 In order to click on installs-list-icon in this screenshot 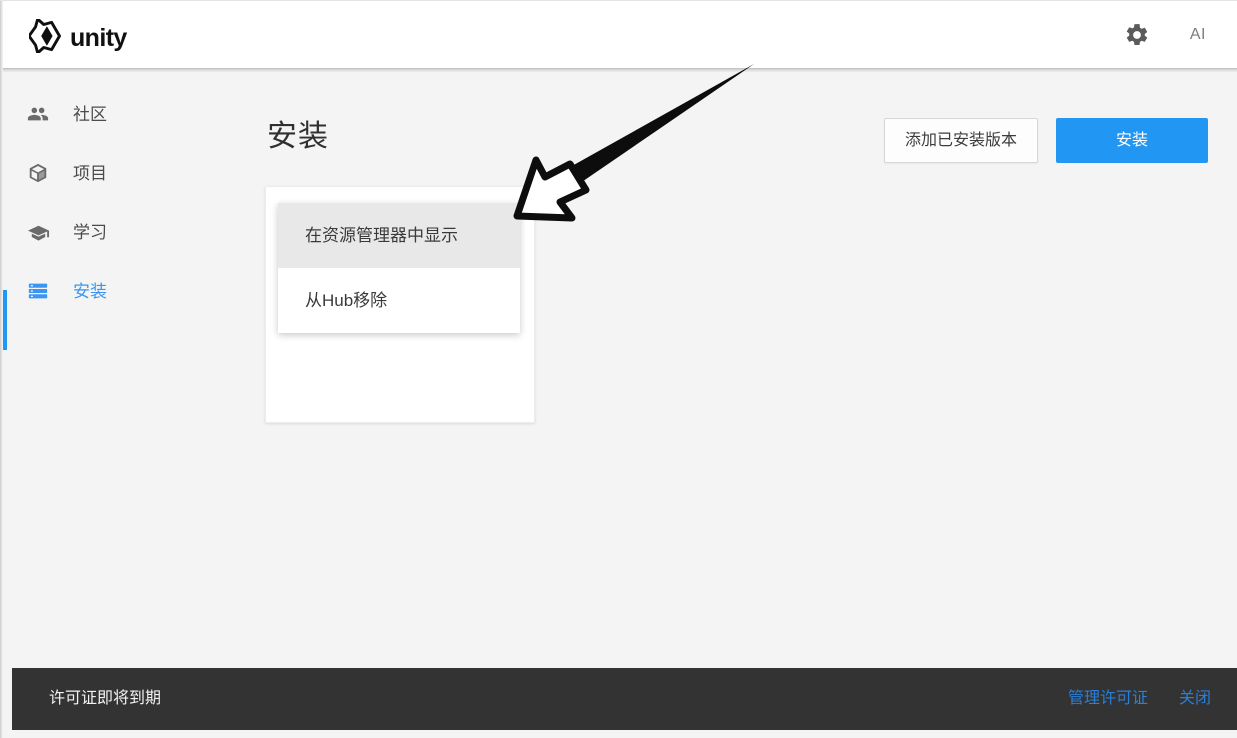, I will do `click(38, 291)`.